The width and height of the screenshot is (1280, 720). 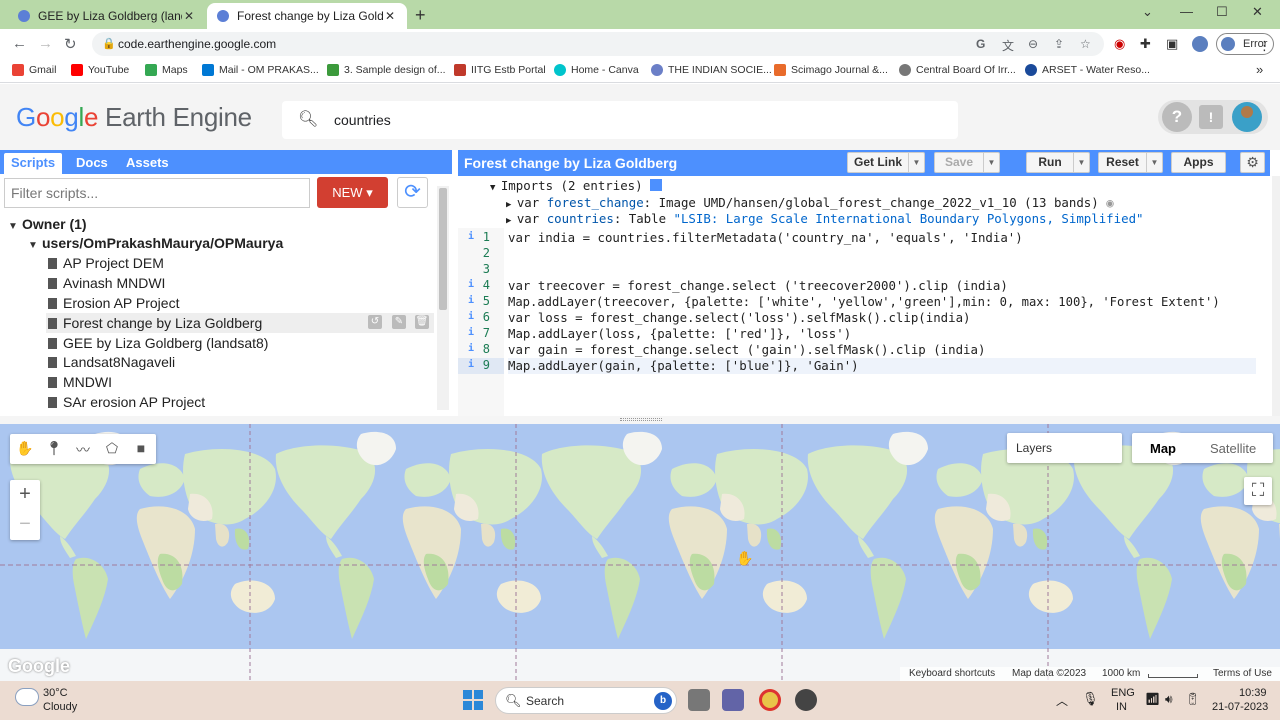 What do you see at coordinates (1090, 699) in the screenshot?
I see `microphone-icon: 🎙︎` at bounding box center [1090, 699].